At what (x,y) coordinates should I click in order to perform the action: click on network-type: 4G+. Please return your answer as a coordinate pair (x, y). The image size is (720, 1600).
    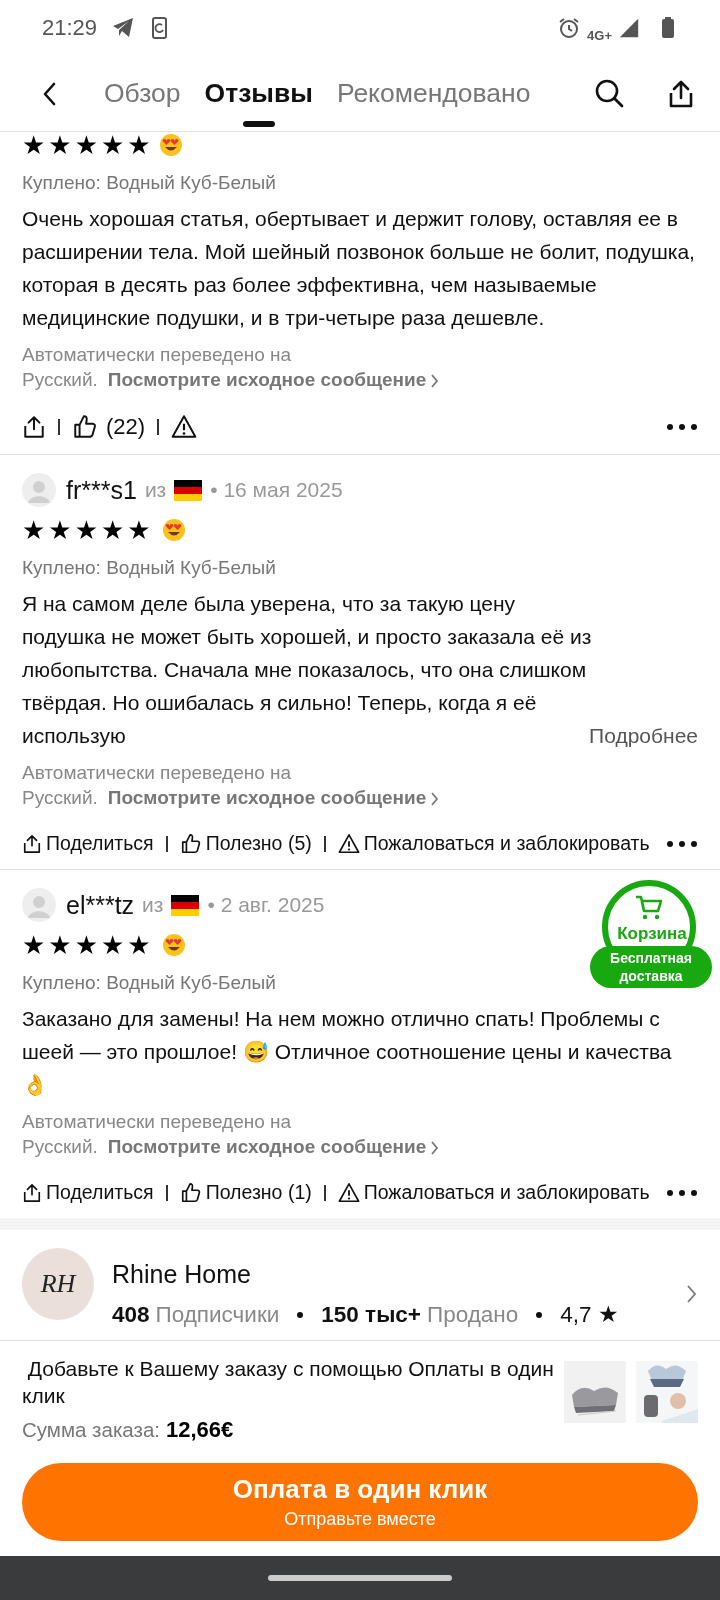
    Looking at the image, I should click on (599, 35).